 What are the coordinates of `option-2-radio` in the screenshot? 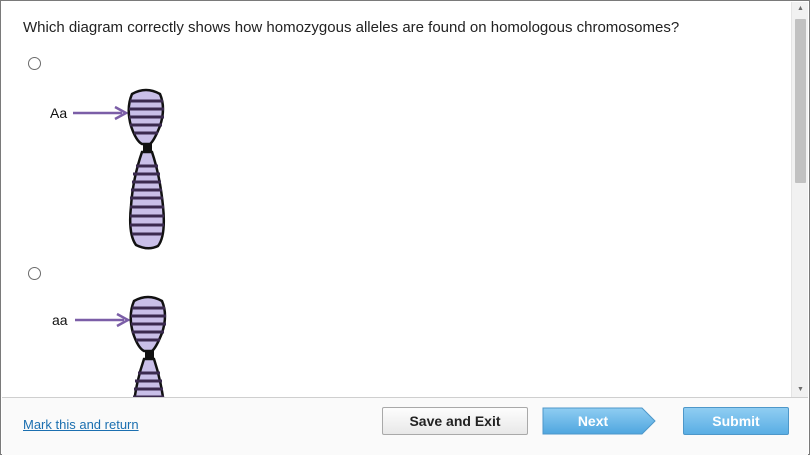 It's located at (34, 273).